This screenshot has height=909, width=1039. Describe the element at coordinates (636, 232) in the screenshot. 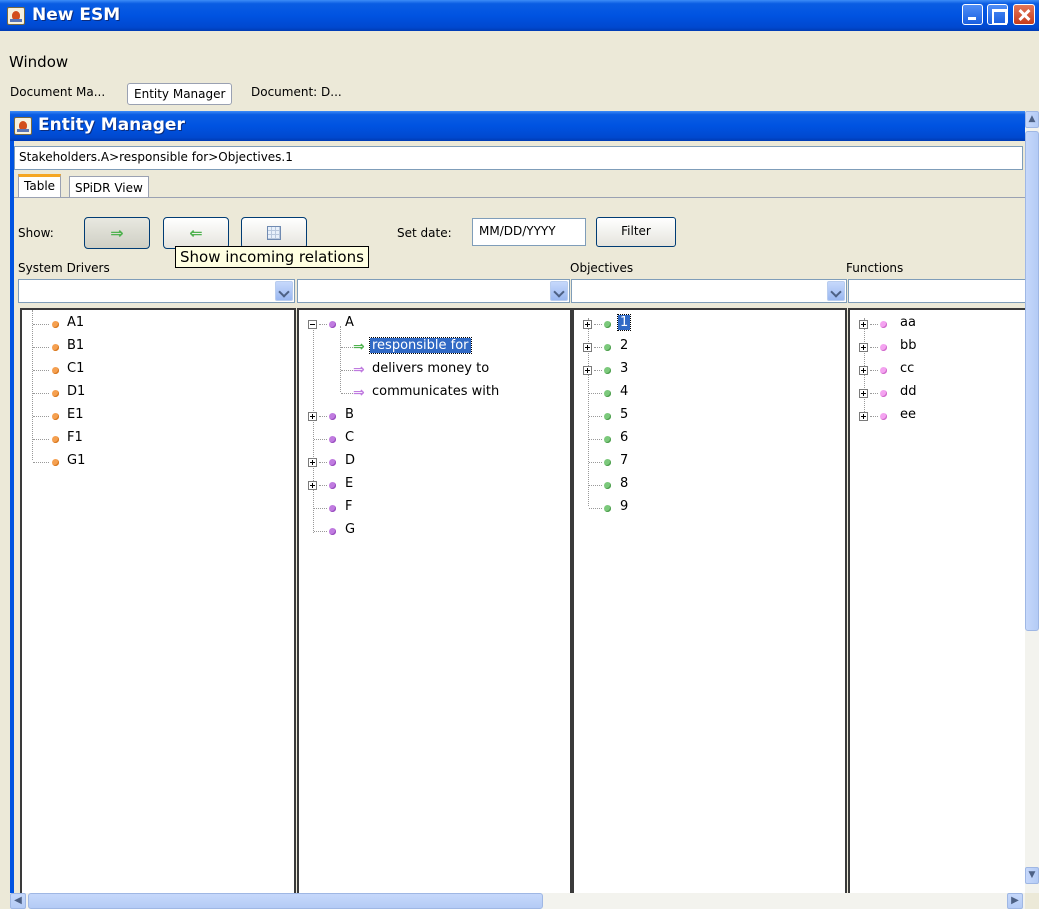

I see `filter-button: Filter` at that location.